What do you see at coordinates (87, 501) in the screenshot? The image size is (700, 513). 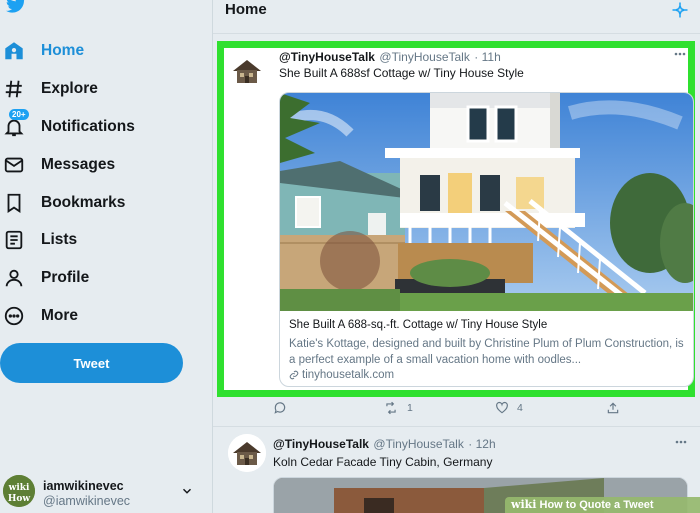 I see `account-handle: @iamwikinevec` at bounding box center [87, 501].